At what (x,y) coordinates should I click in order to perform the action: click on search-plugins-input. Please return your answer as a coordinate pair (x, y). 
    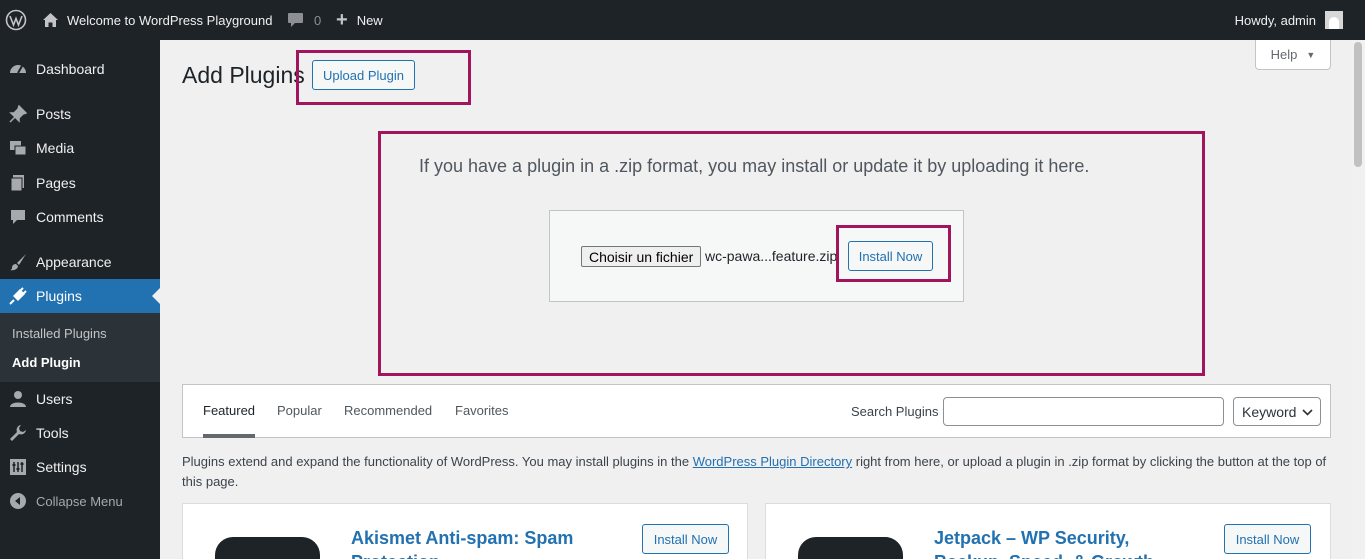
    Looking at the image, I should click on (1083, 411).